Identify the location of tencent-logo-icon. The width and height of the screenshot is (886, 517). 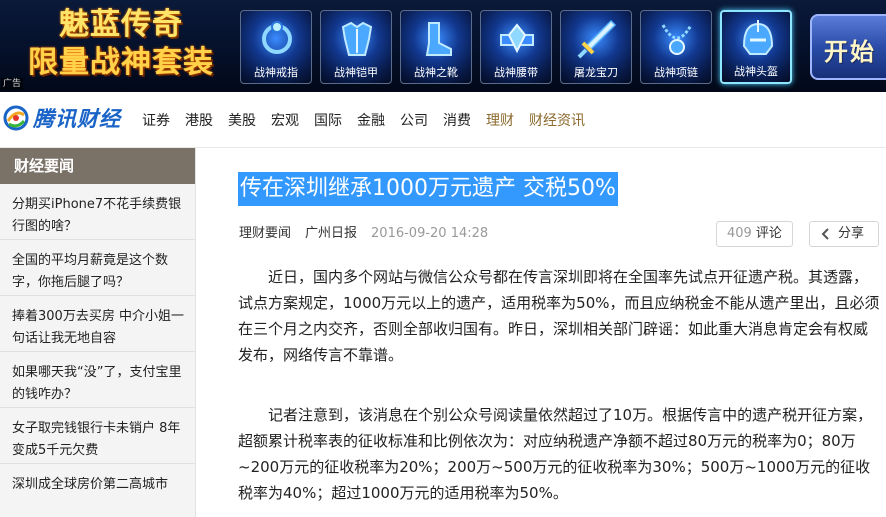
(16, 118).